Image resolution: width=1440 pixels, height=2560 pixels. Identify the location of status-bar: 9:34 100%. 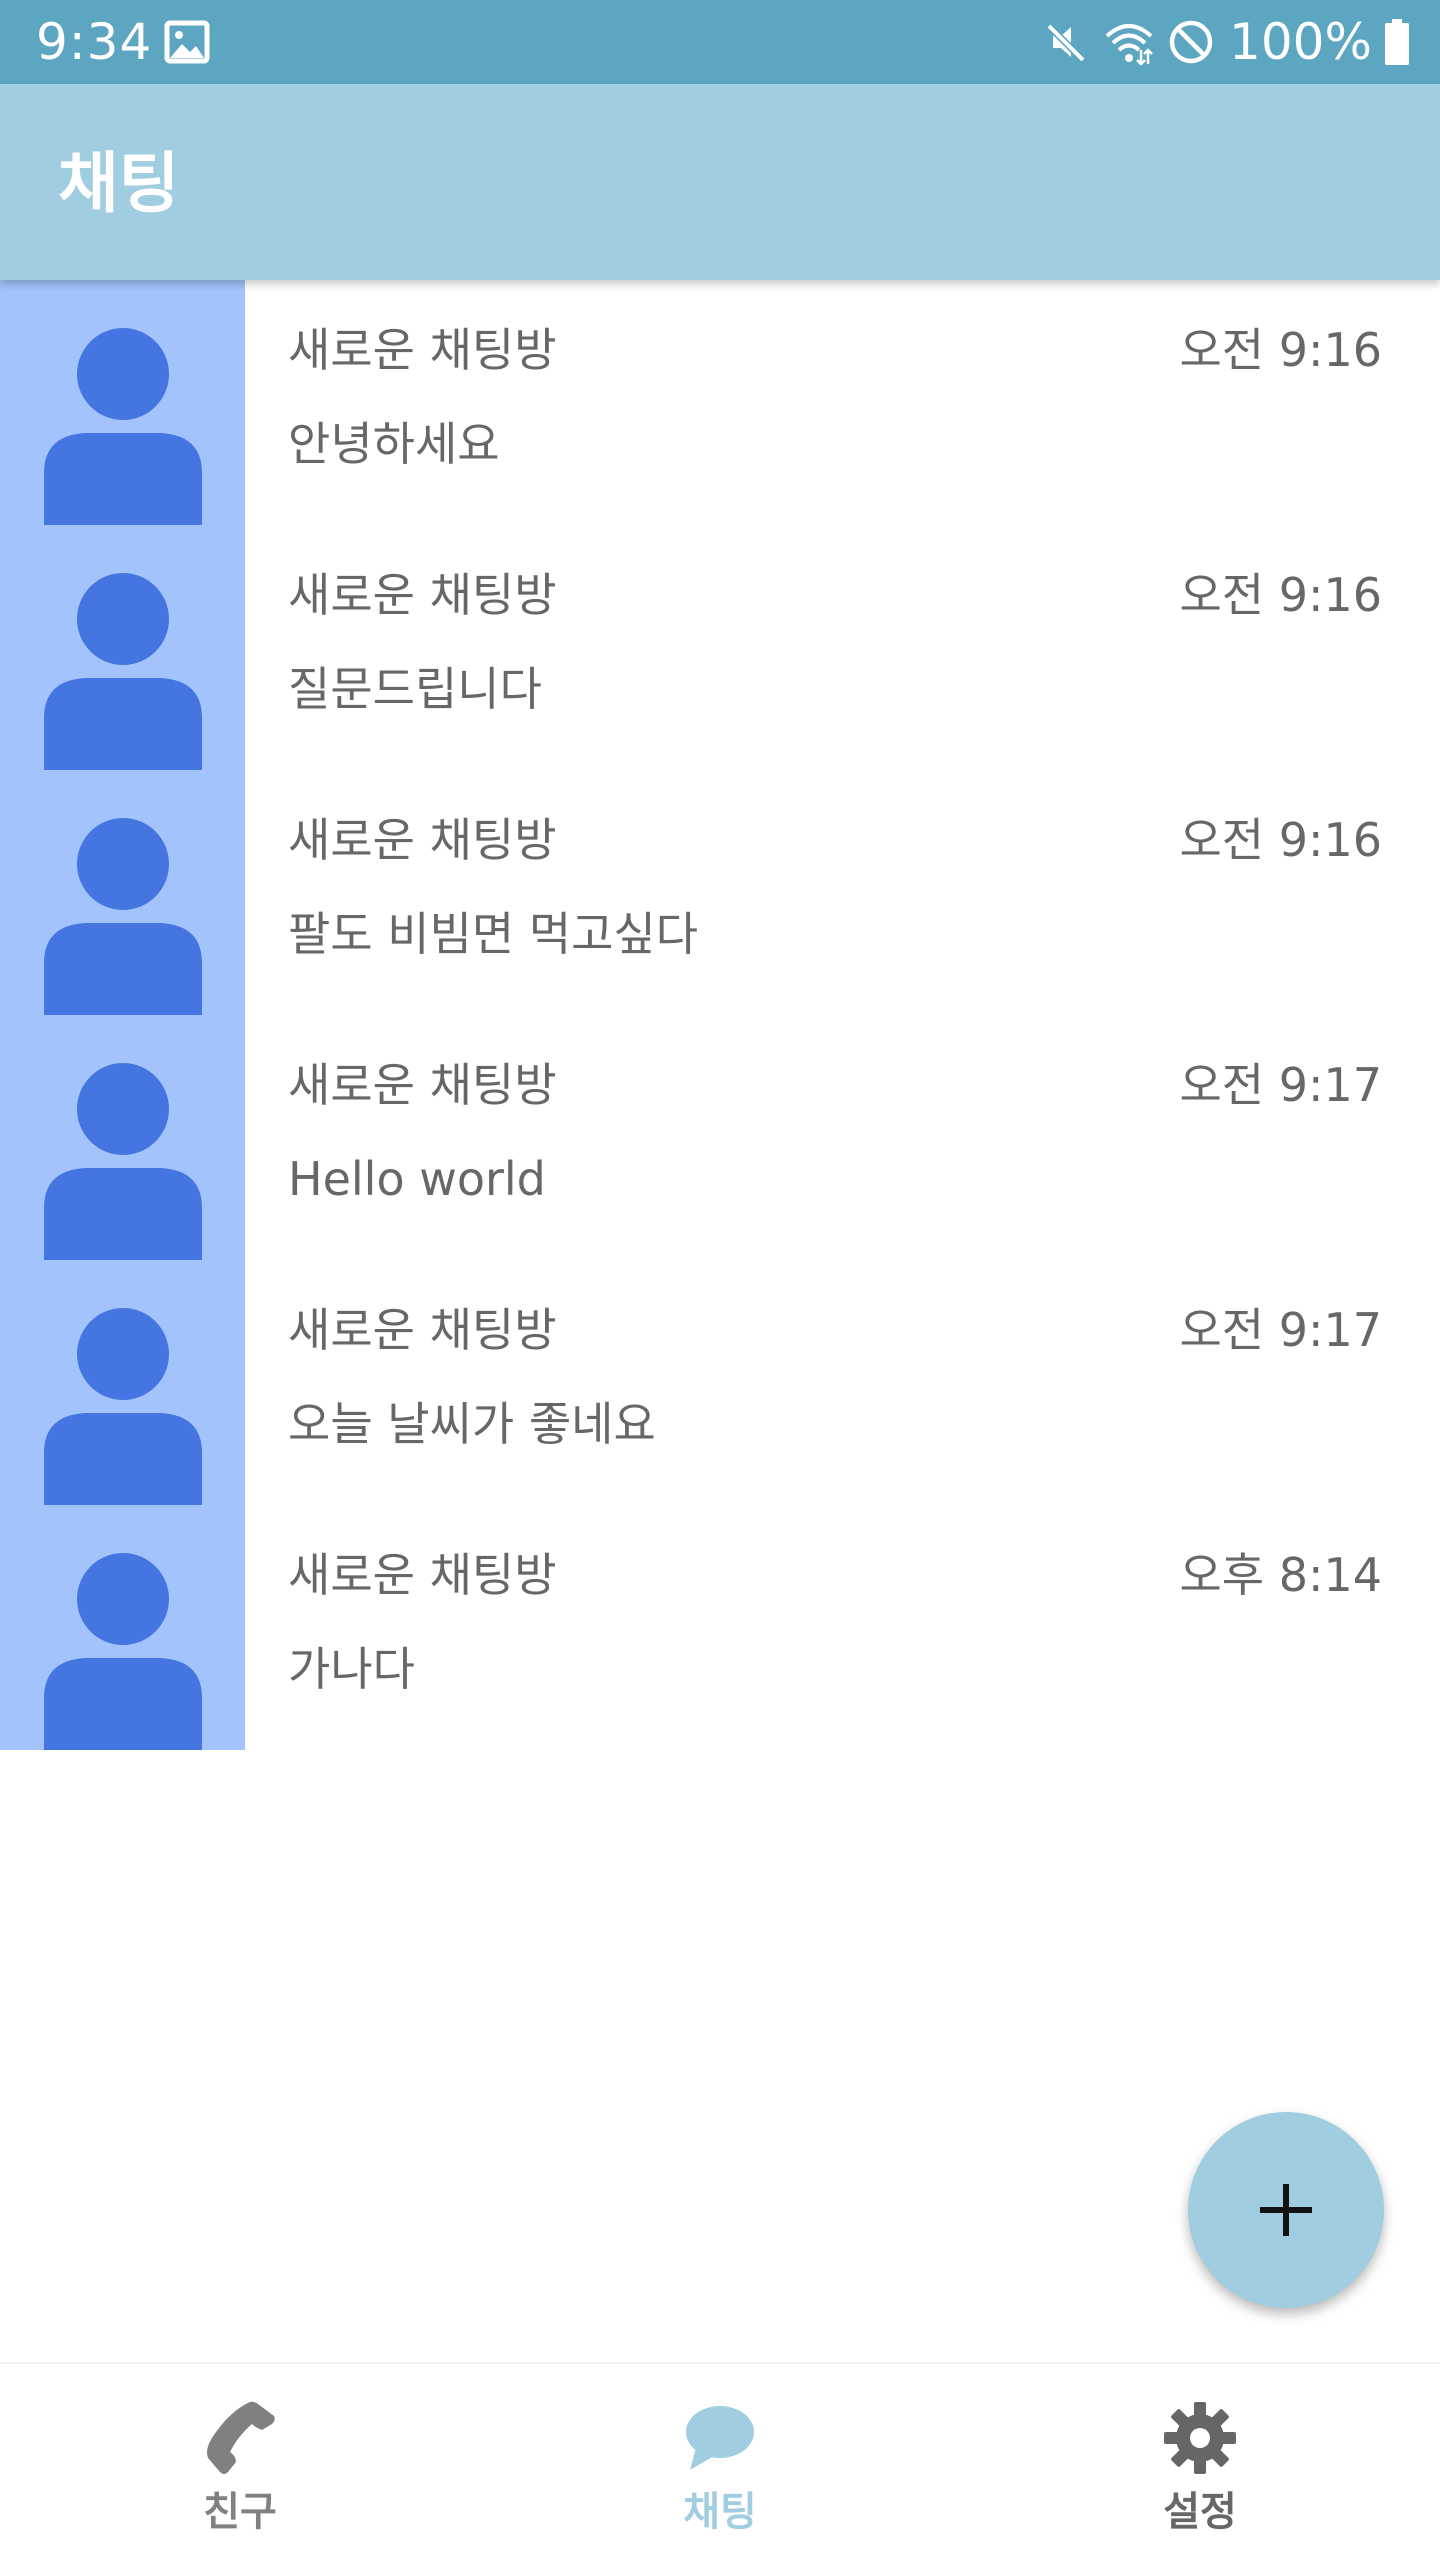
(720, 42).